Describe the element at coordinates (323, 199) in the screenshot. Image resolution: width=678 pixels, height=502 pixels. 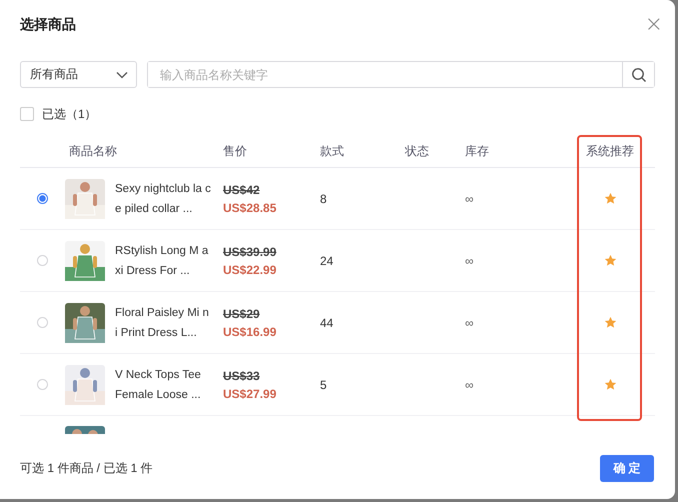
I see `table-cell: 8` at that location.